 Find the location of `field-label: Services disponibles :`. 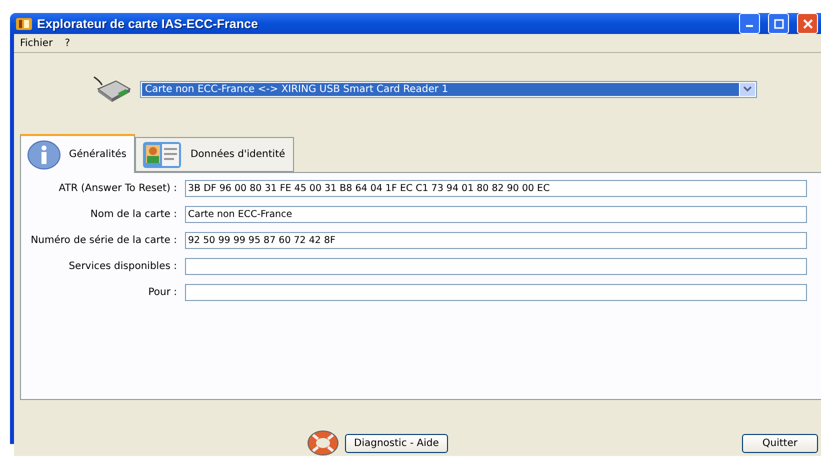

field-label: Services disponibles : is located at coordinates (122, 266).